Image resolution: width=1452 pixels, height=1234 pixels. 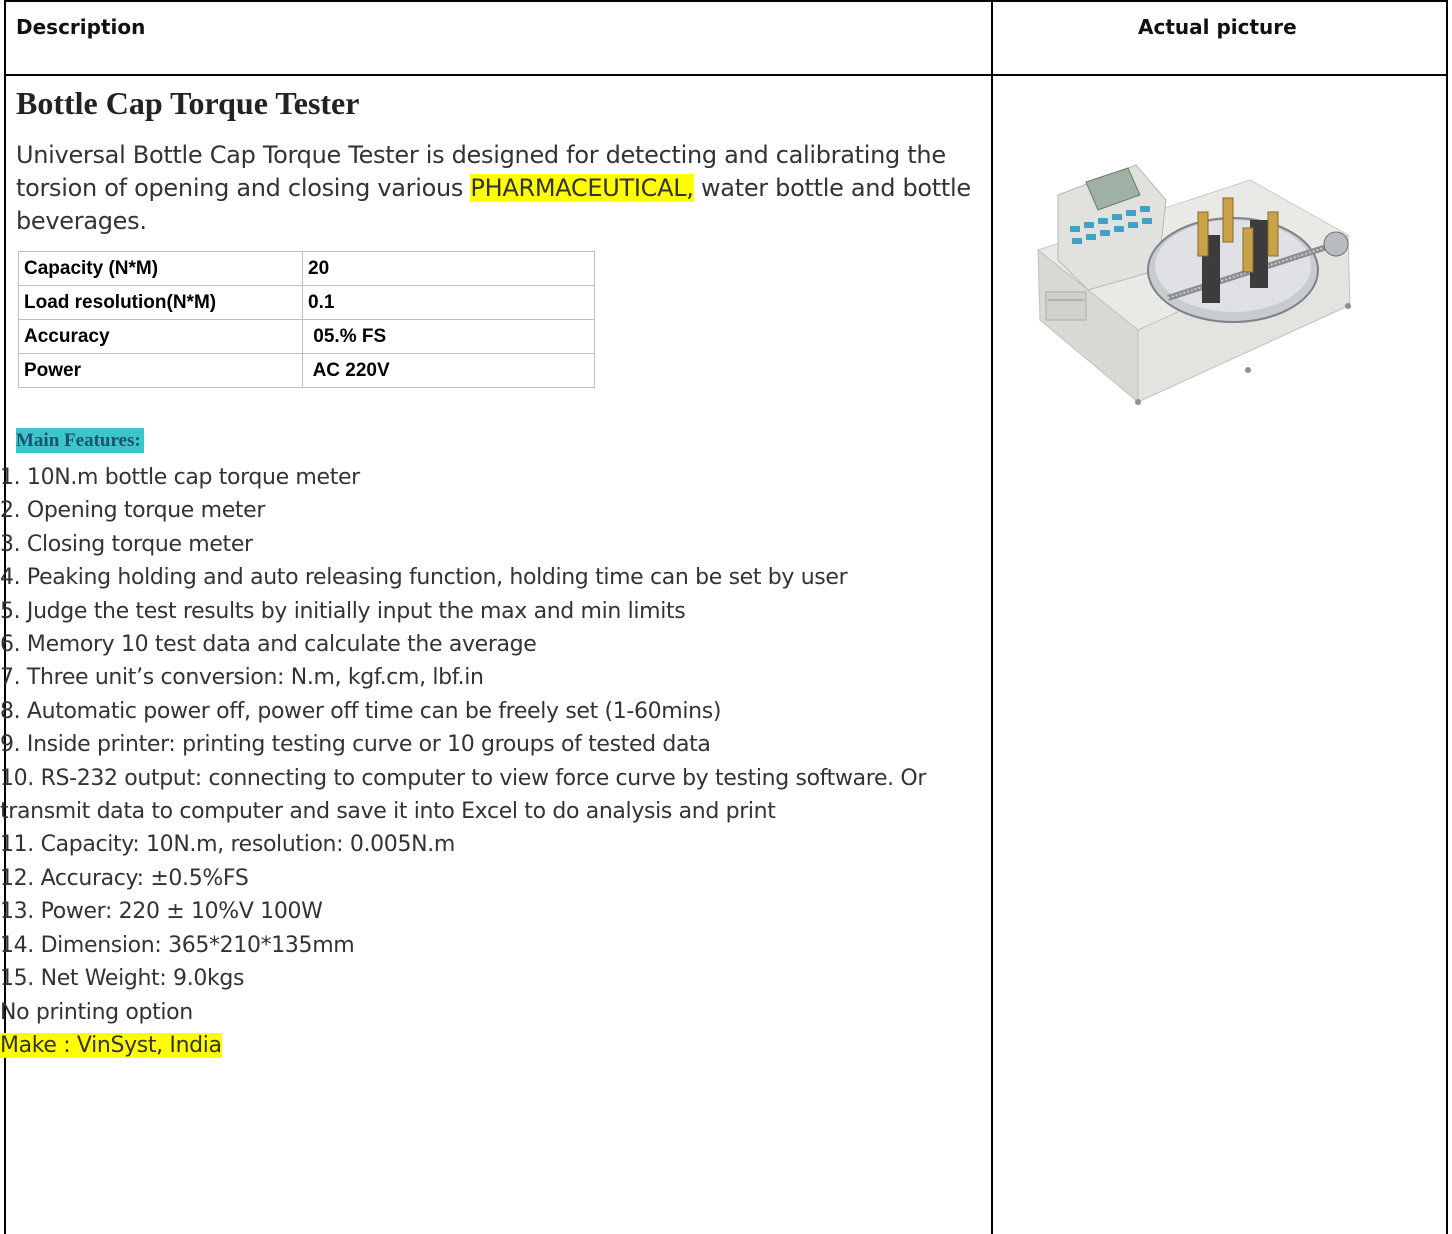 I want to click on feature-item: No printing option, so click(x=96, y=1012).